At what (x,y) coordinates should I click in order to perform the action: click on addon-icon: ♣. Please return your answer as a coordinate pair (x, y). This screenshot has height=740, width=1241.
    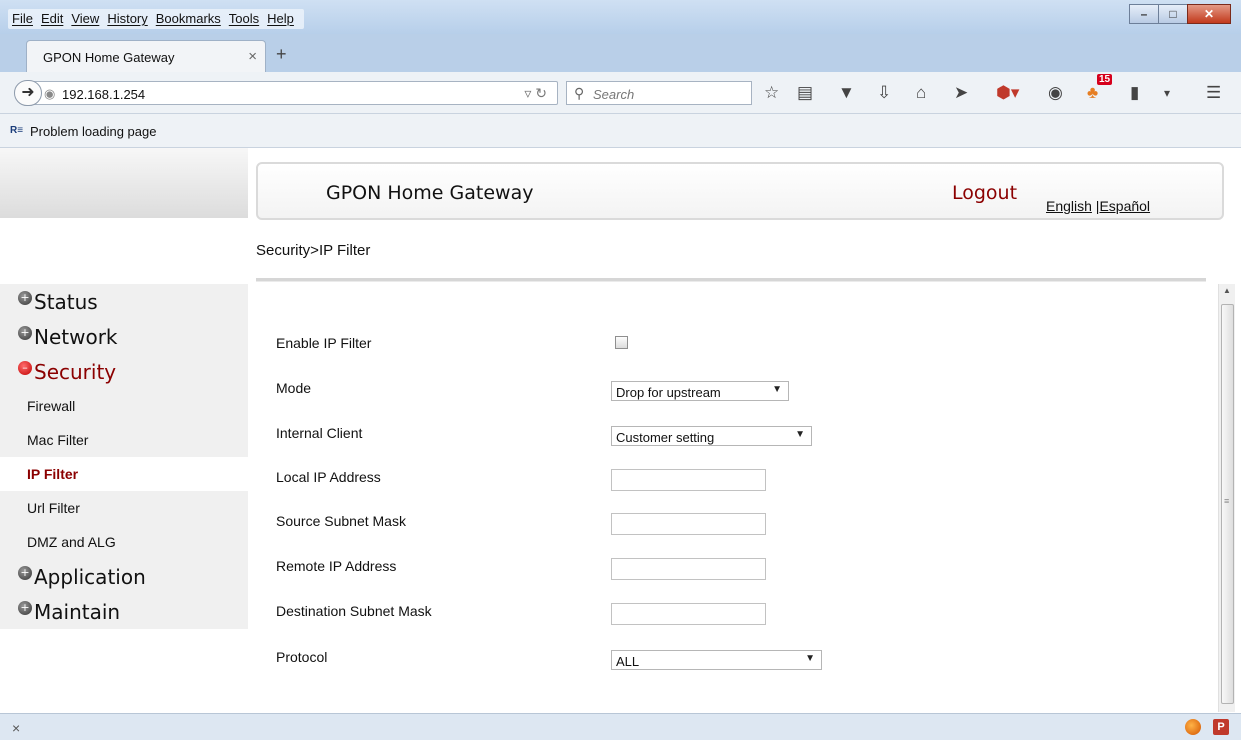
    Looking at the image, I should click on (1092, 93).